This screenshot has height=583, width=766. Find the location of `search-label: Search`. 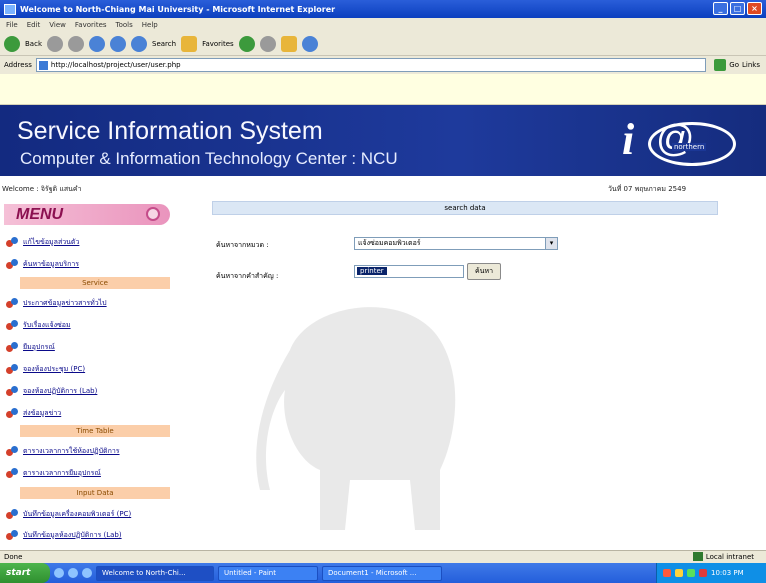

search-label: Search is located at coordinates (164, 44).